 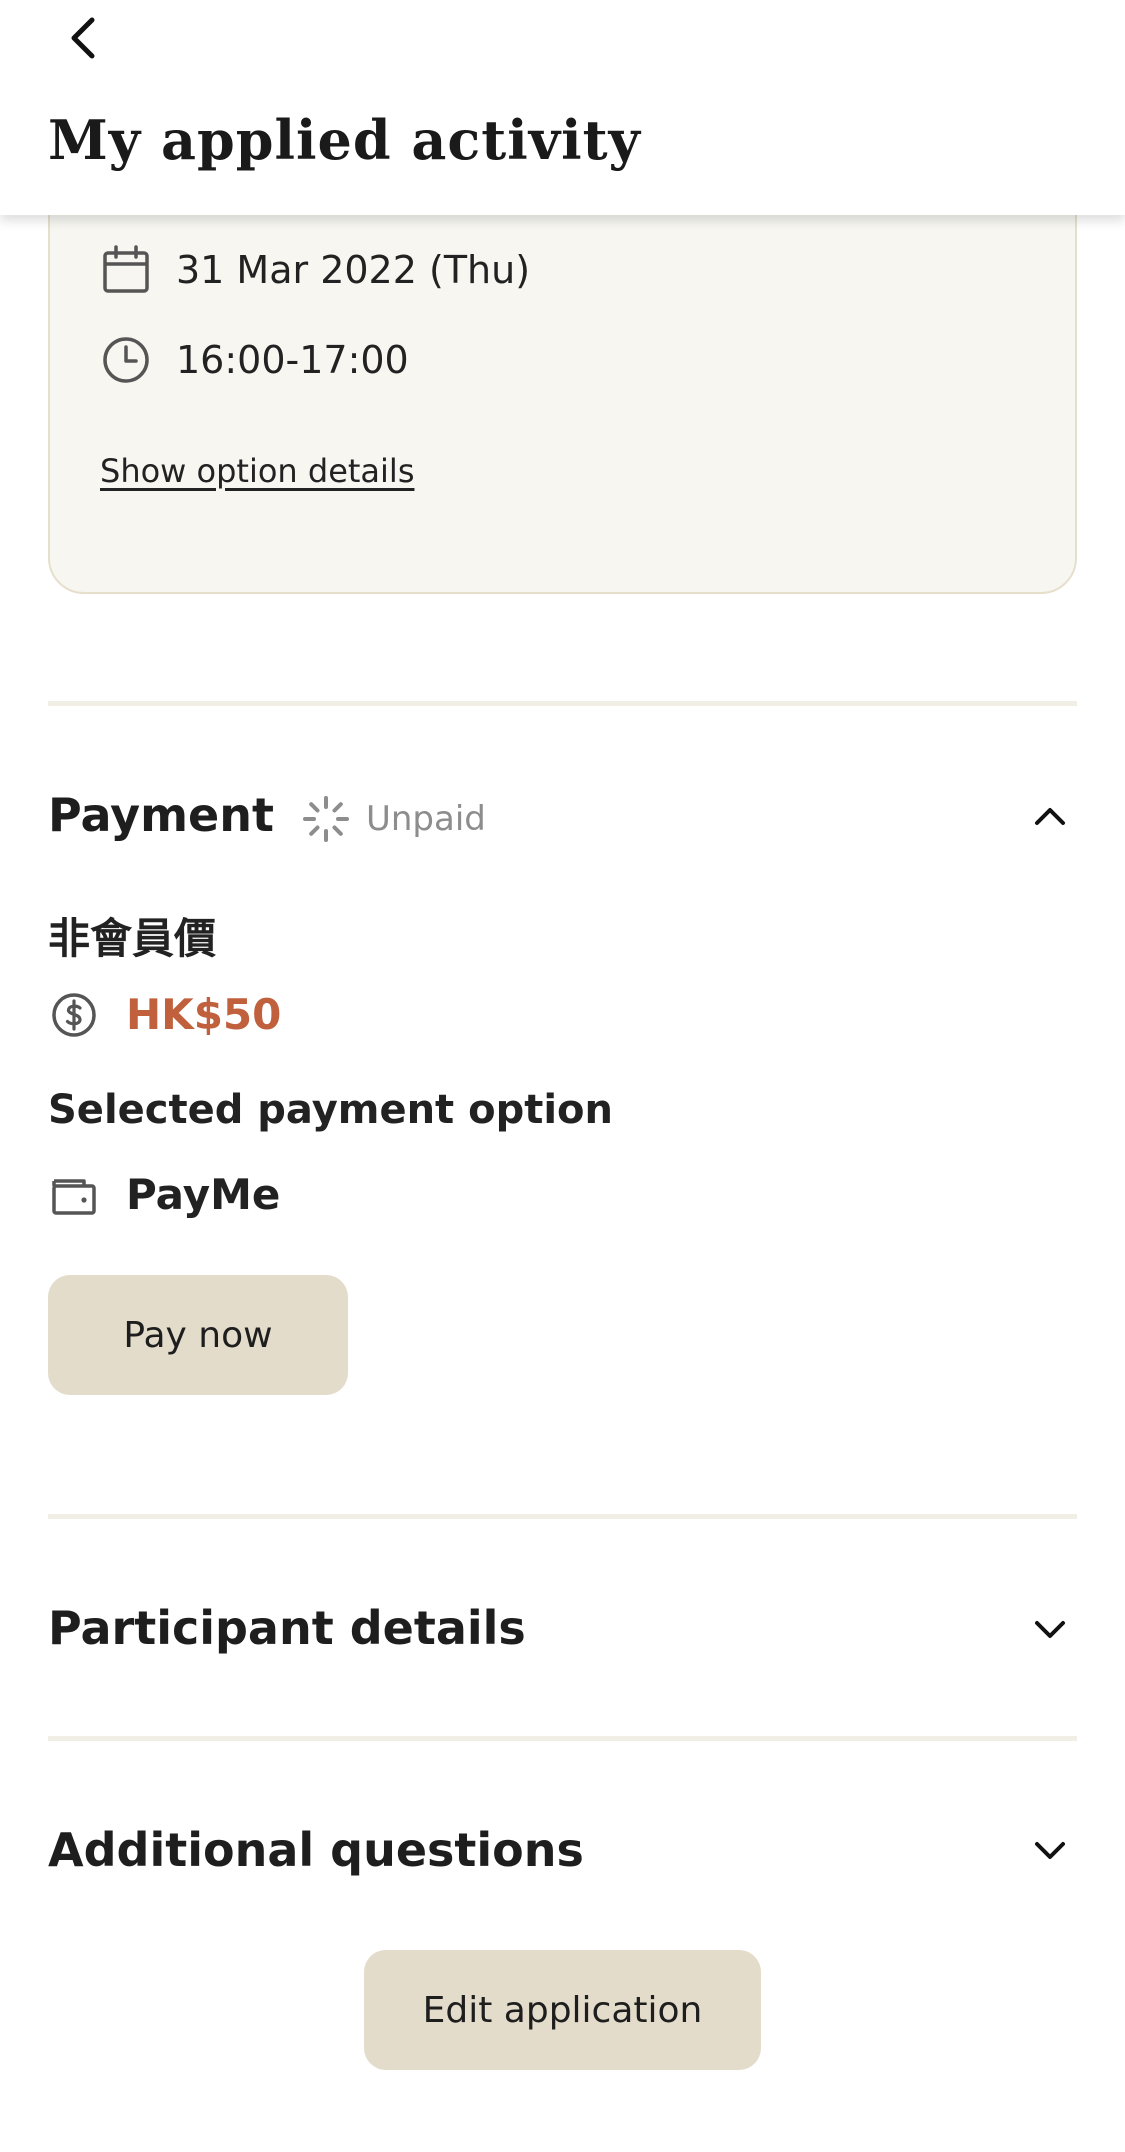 I want to click on selected-payment-option-label: Selected payment option, so click(x=330, y=1110).